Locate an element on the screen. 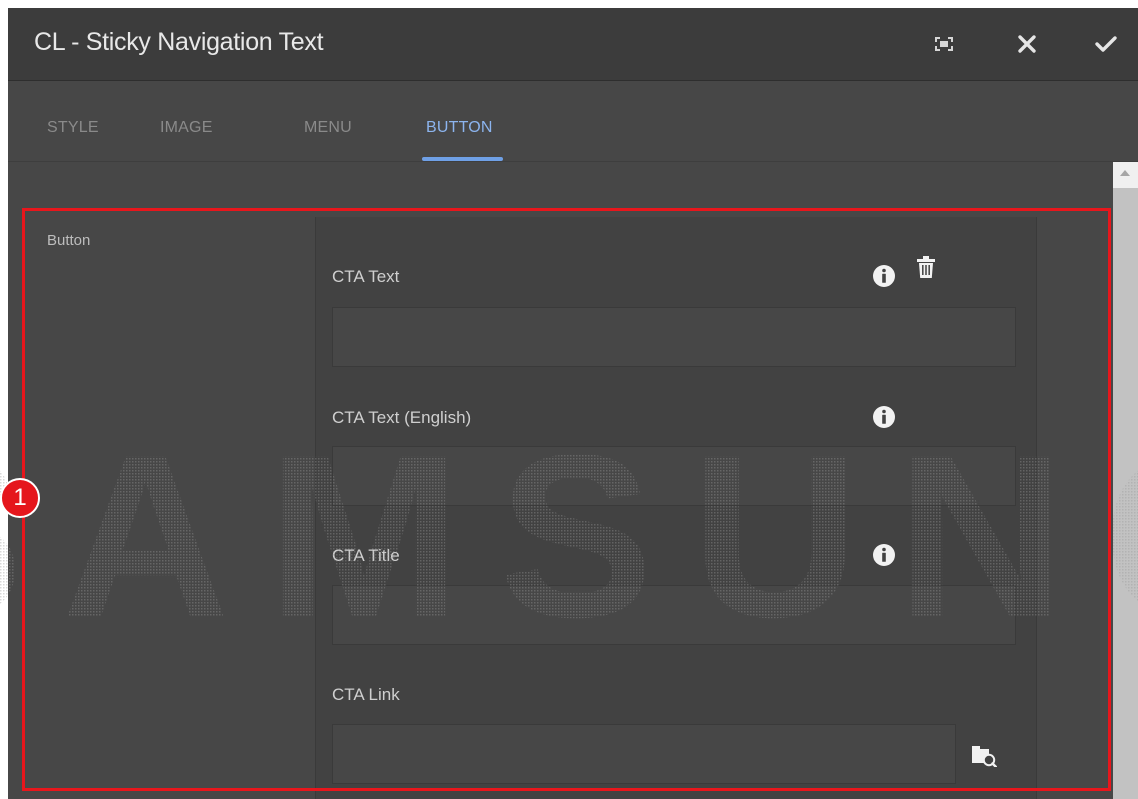 This screenshot has width=1138, height=799. close-icon is located at coordinates (1027, 44).